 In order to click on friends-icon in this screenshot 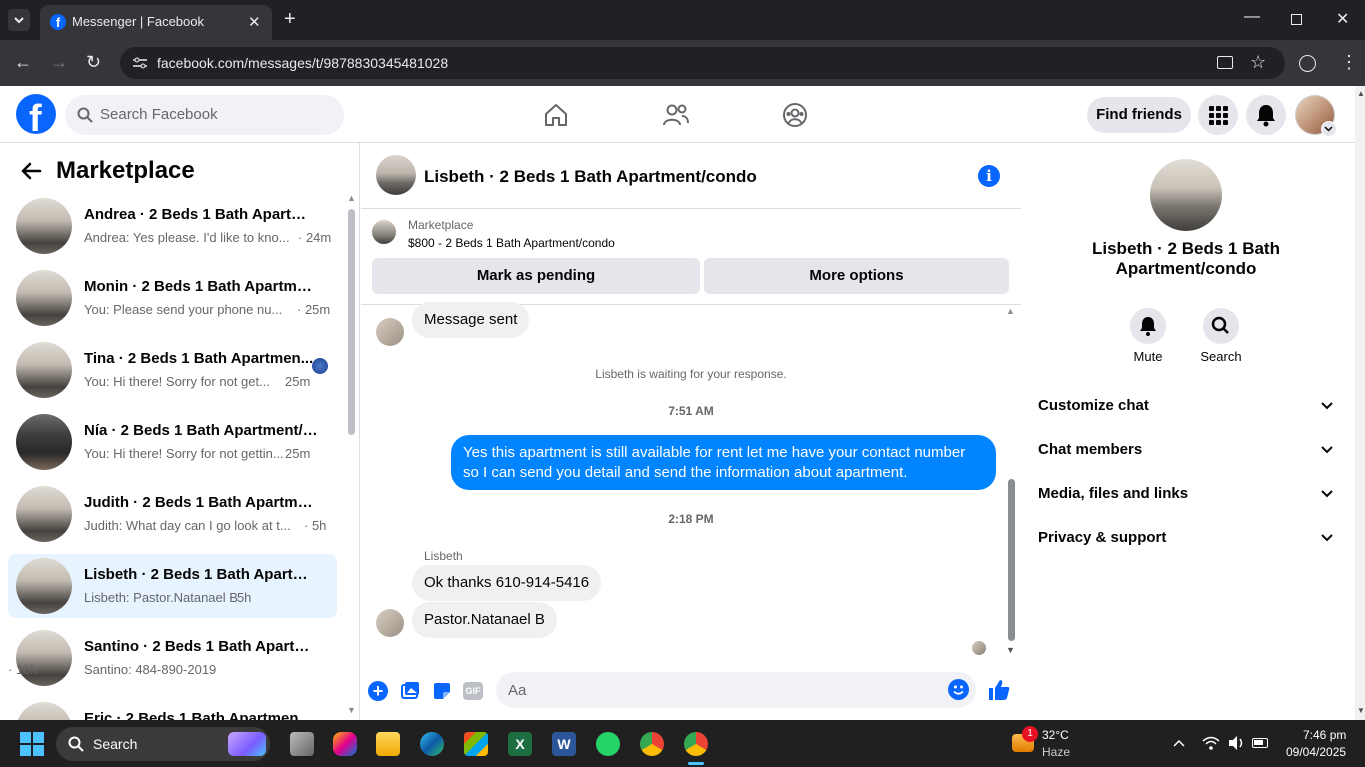, I will do `click(676, 115)`.